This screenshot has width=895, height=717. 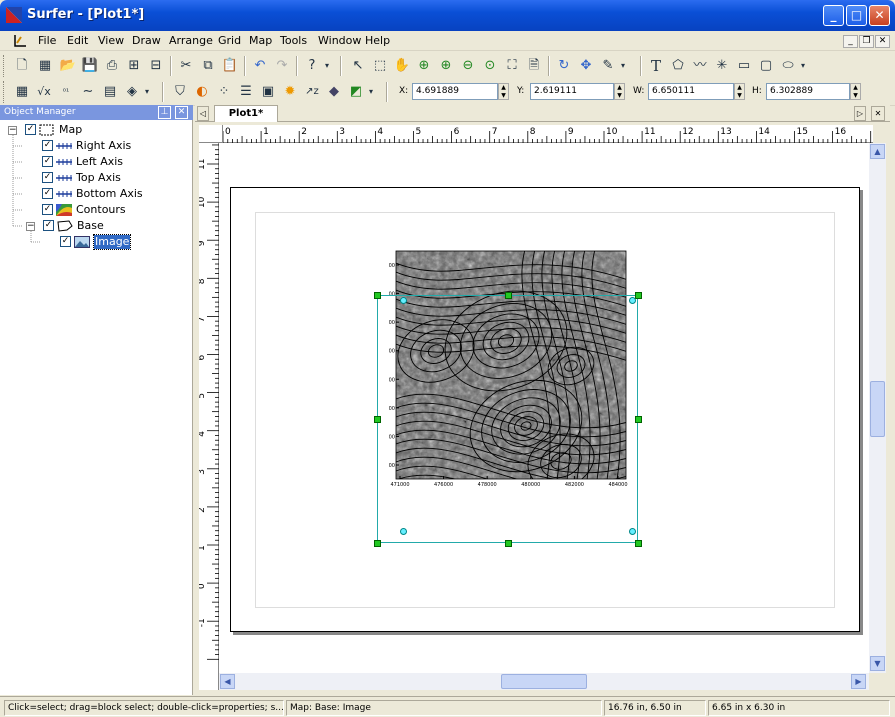 What do you see at coordinates (619, 91) in the screenshot?
I see `y-spinner: ▲ ▼` at bounding box center [619, 91].